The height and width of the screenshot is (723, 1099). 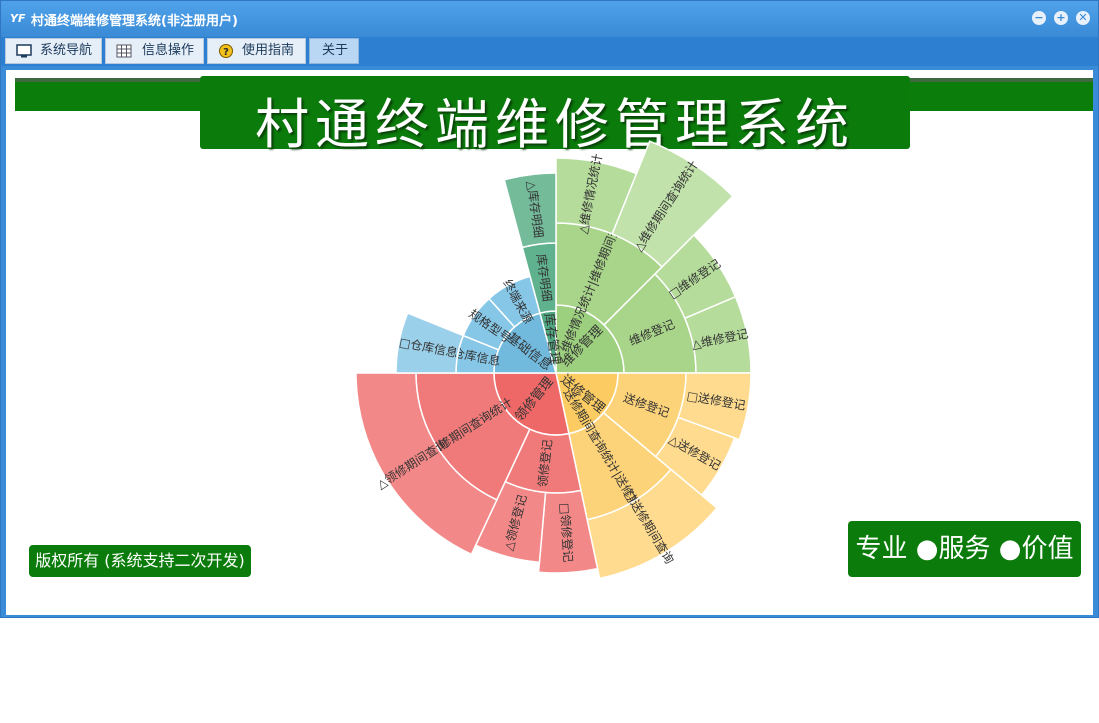 What do you see at coordinates (1083, 18) in the screenshot?
I see `close-button: ✕` at bounding box center [1083, 18].